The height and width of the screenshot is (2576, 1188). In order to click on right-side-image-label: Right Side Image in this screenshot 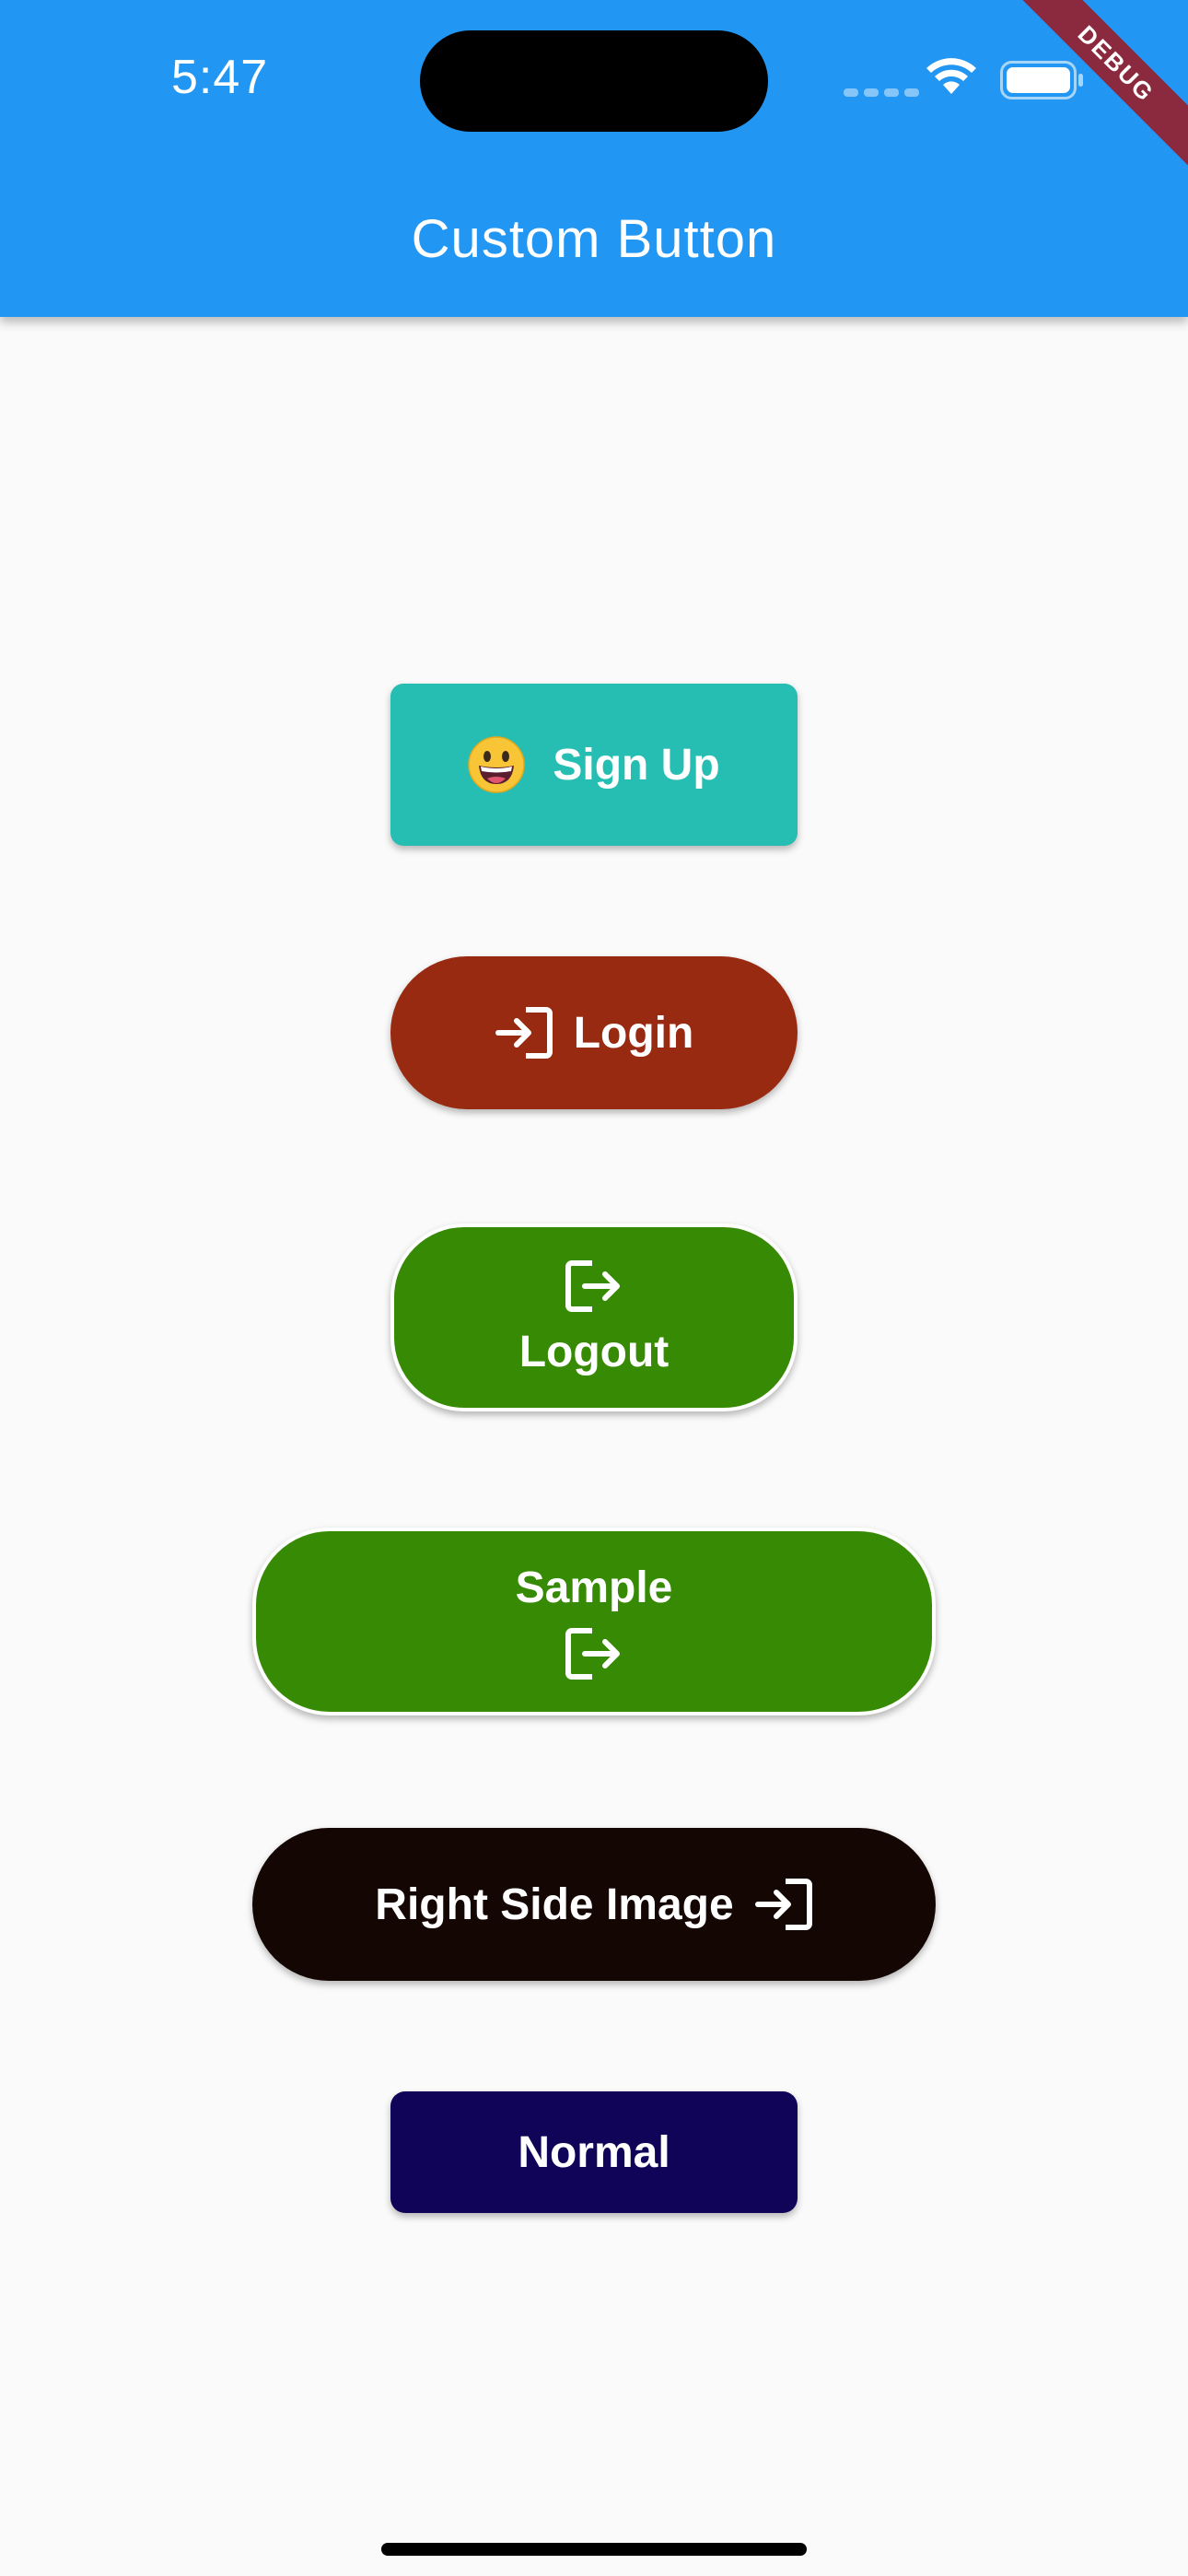, I will do `click(555, 1904)`.